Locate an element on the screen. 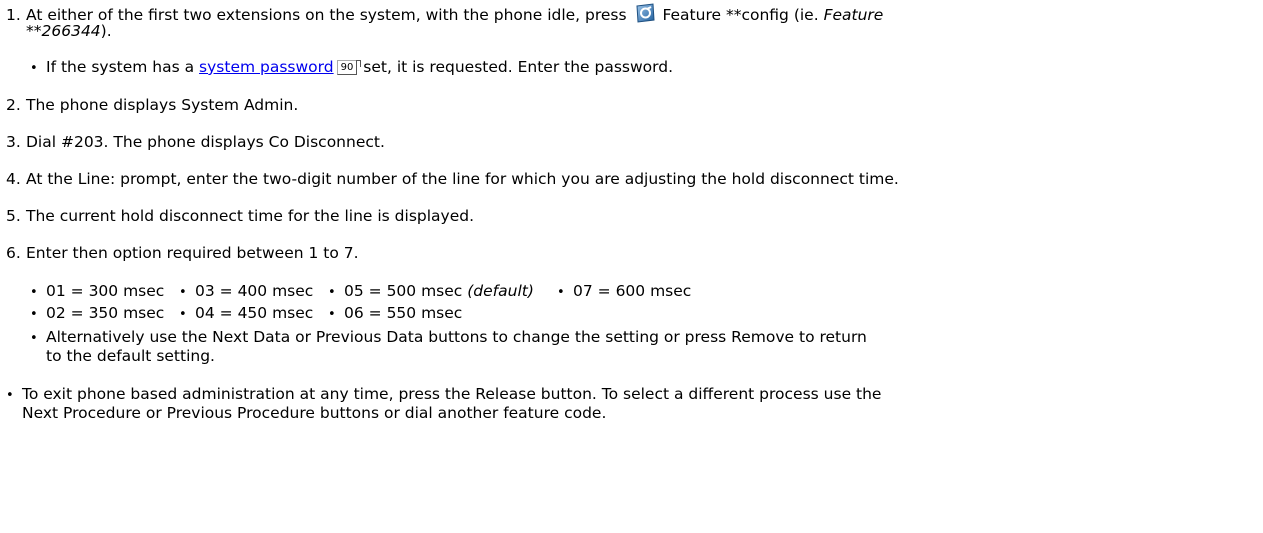 The image size is (1263, 533). step-text-cont: Feature **config (ie. is located at coordinates (740, 15).